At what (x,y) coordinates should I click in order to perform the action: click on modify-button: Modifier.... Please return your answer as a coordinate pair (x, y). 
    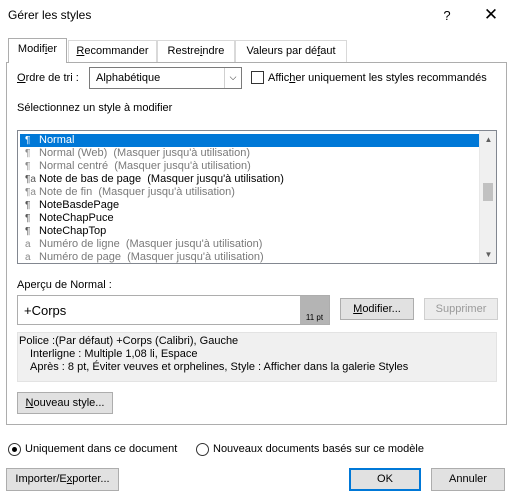
    Looking at the image, I should click on (377, 309).